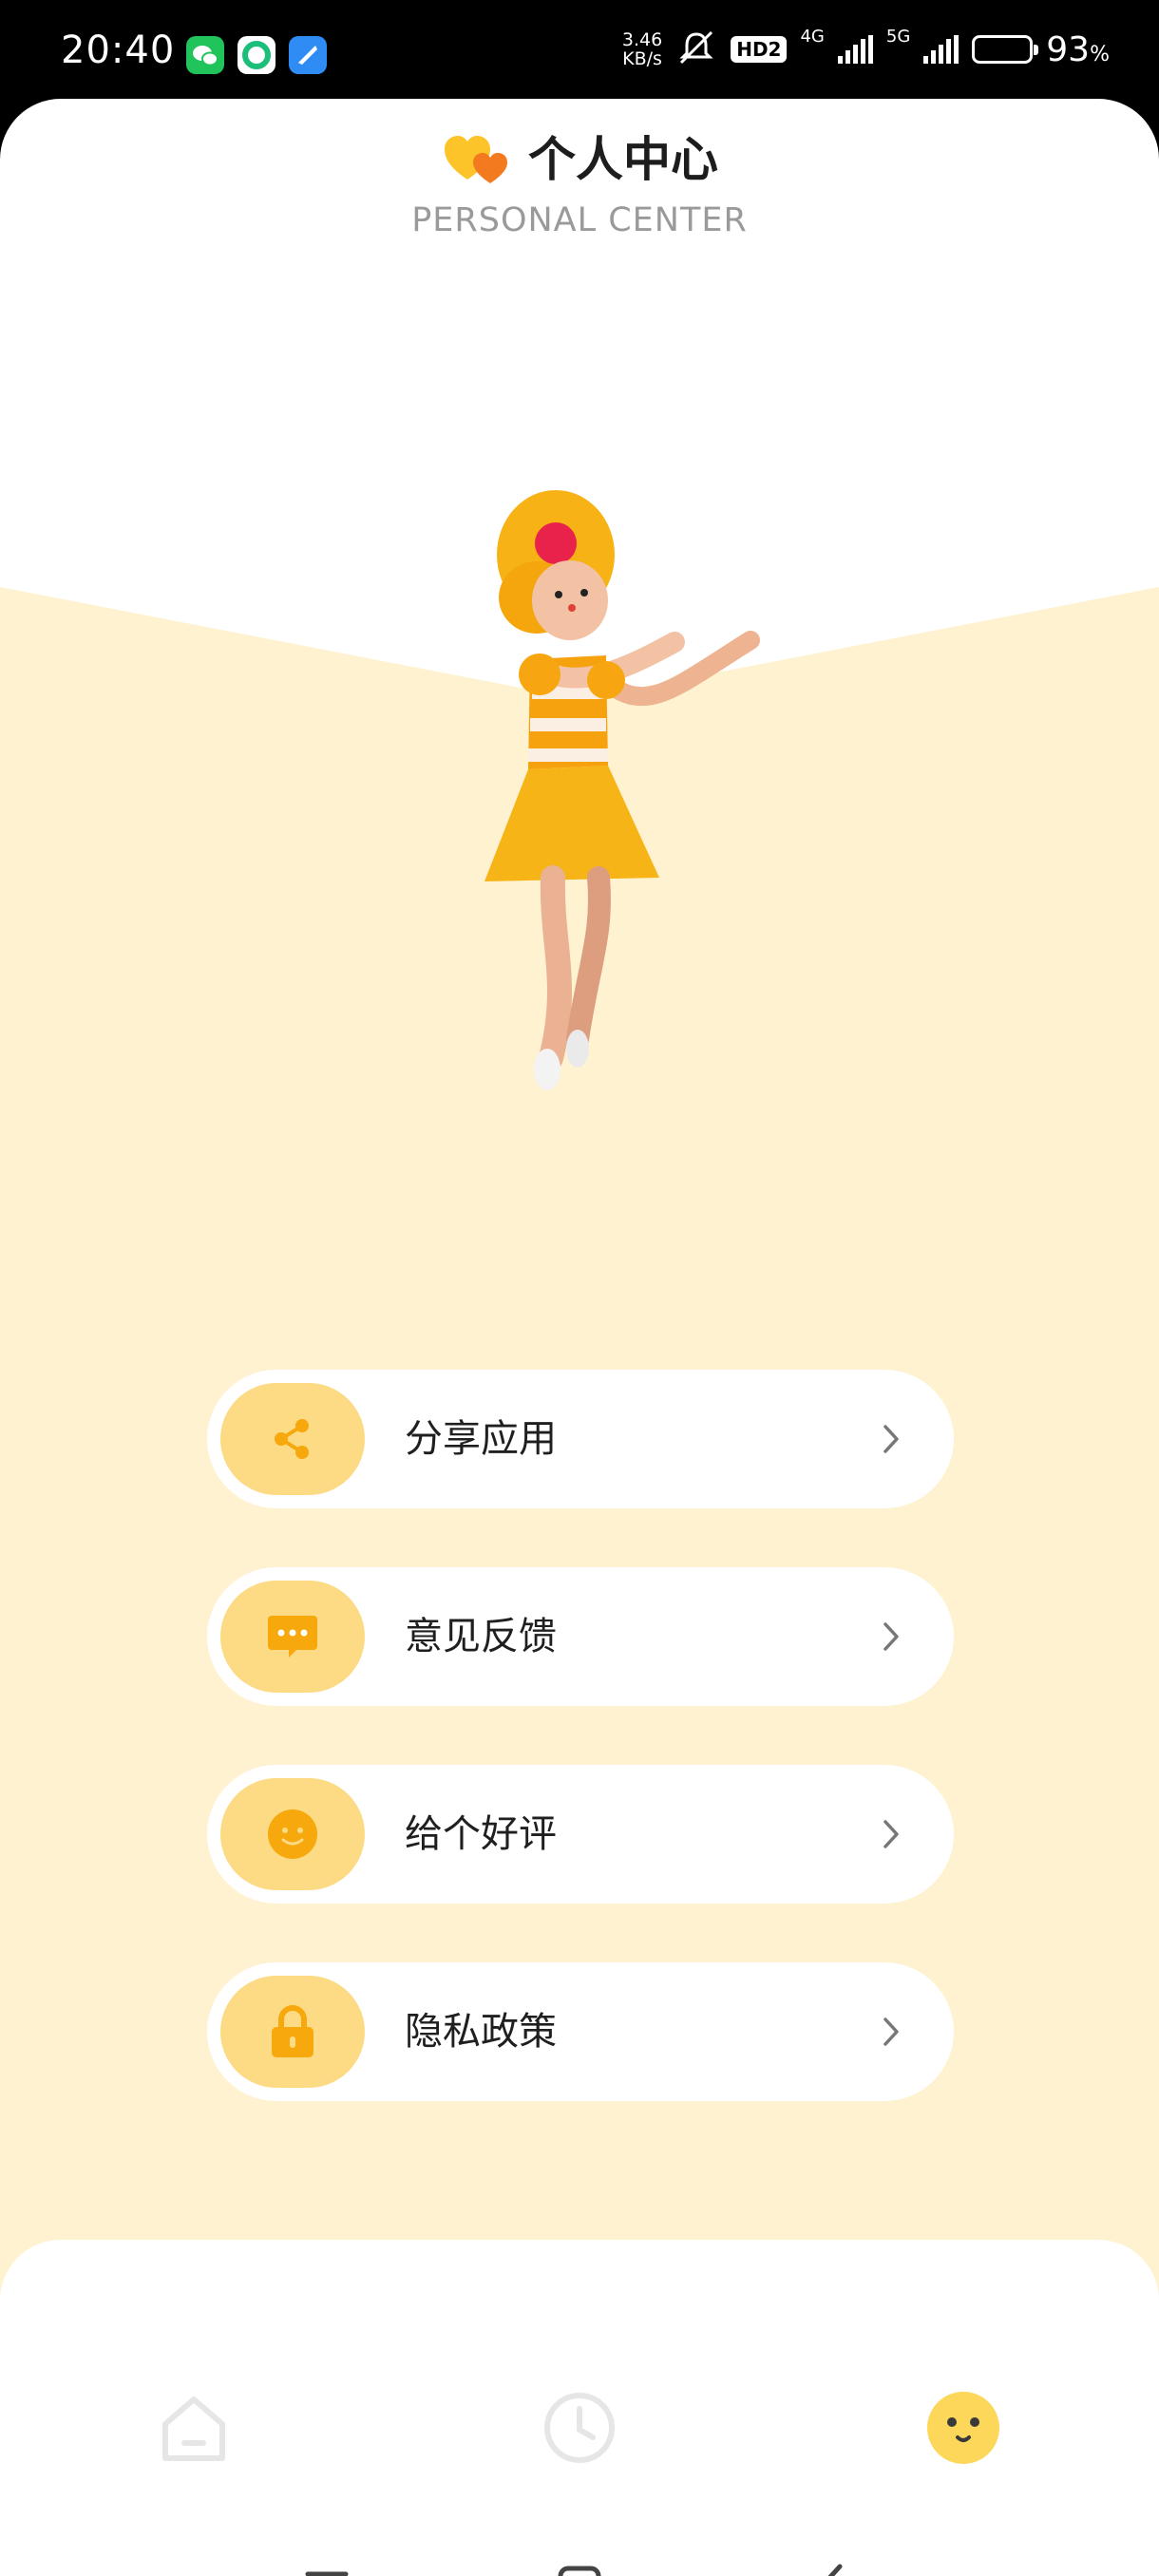 The image size is (1159, 2576). Describe the element at coordinates (580, 2428) in the screenshot. I see `clock-icon` at that location.